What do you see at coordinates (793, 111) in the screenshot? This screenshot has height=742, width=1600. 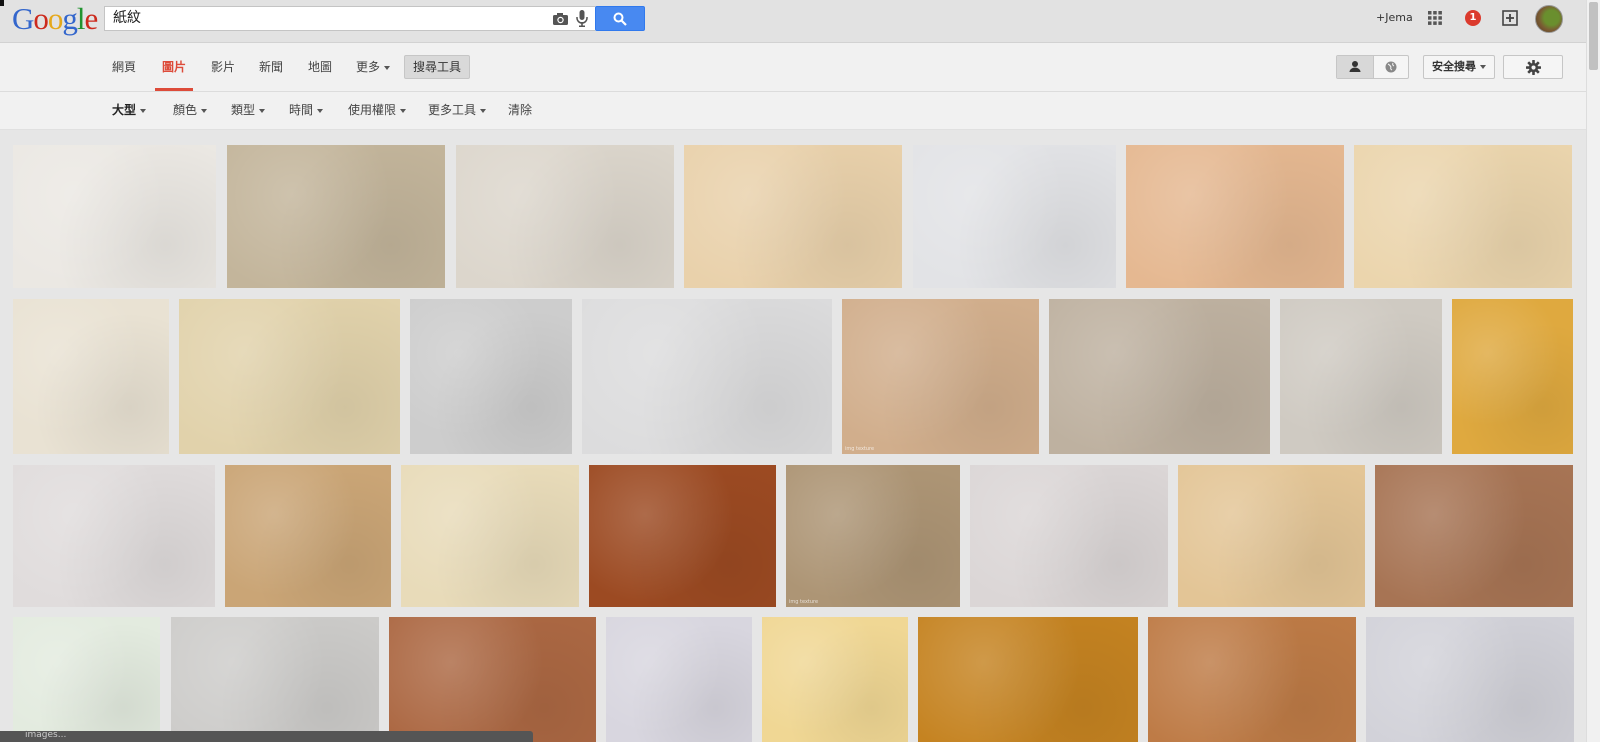 I see `search-tools-bar: 大型 顏色 類型 時間 使用權限 更多工具 清除` at bounding box center [793, 111].